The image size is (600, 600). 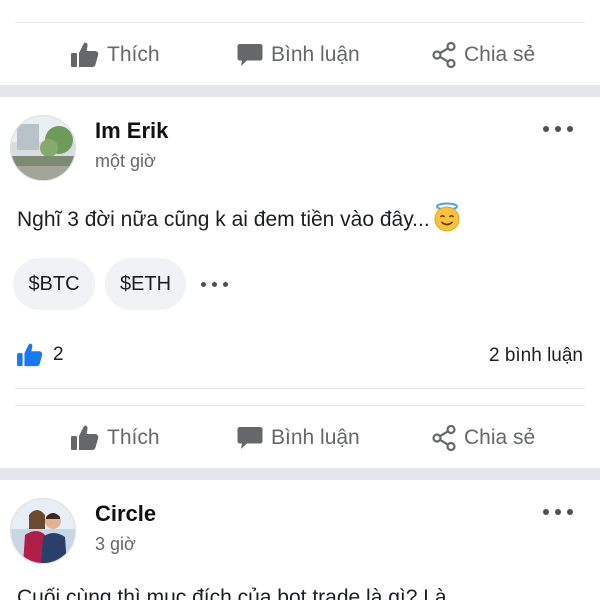 What do you see at coordinates (54, 284) in the screenshot?
I see `tag-chip: $BTC` at bounding box center [54, 284].